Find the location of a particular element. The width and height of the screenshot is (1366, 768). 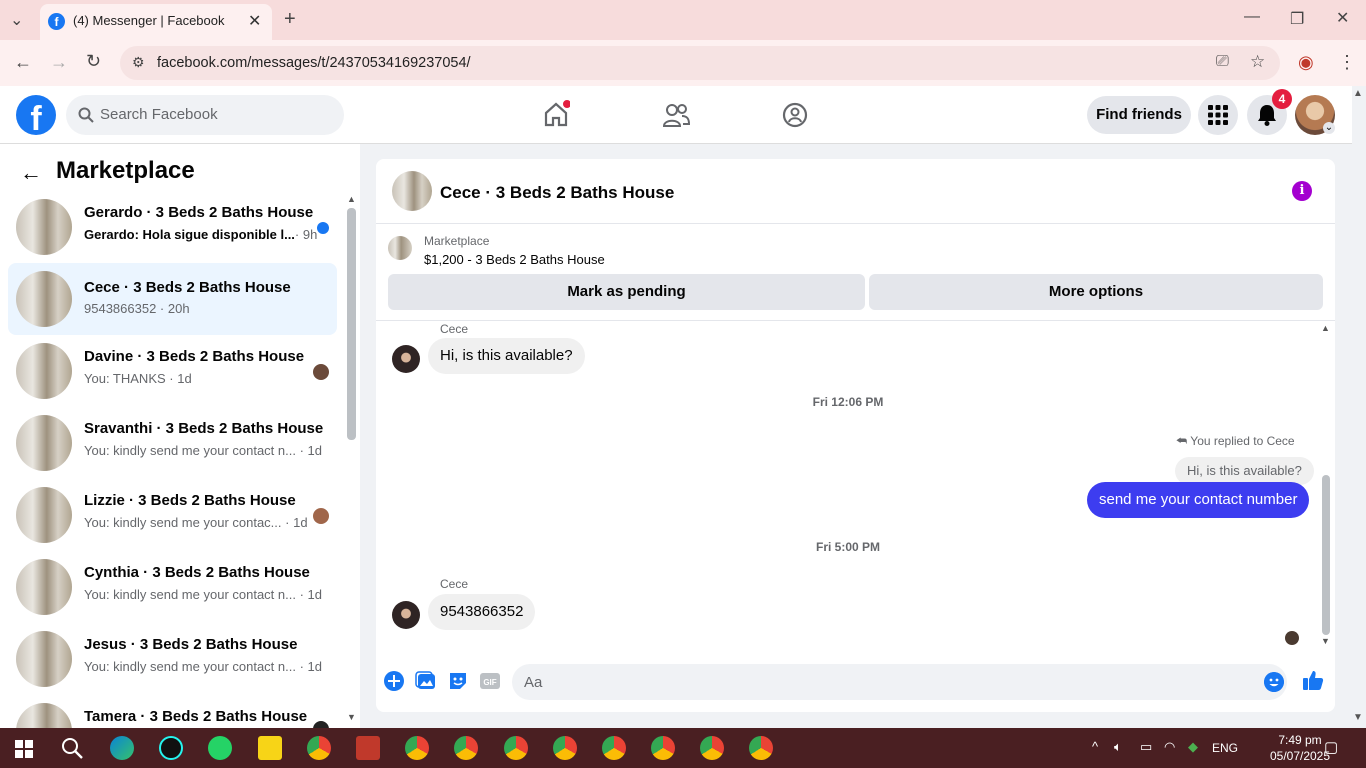

search-bar: Search Facebook is located at coordinates (205, 115).